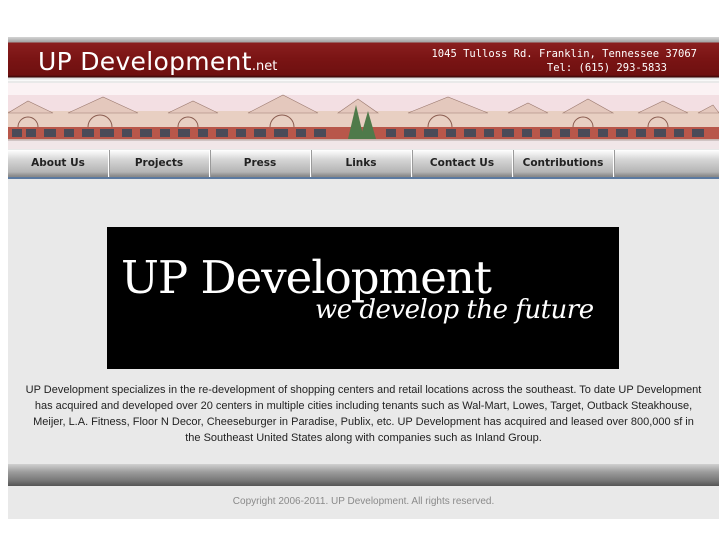 This screenshot has width=727, height=545. What do you see at coordinates (264, 66) in the screenshot?
I see `logo-suffix-text: .net` at bounding box center [264, 66].